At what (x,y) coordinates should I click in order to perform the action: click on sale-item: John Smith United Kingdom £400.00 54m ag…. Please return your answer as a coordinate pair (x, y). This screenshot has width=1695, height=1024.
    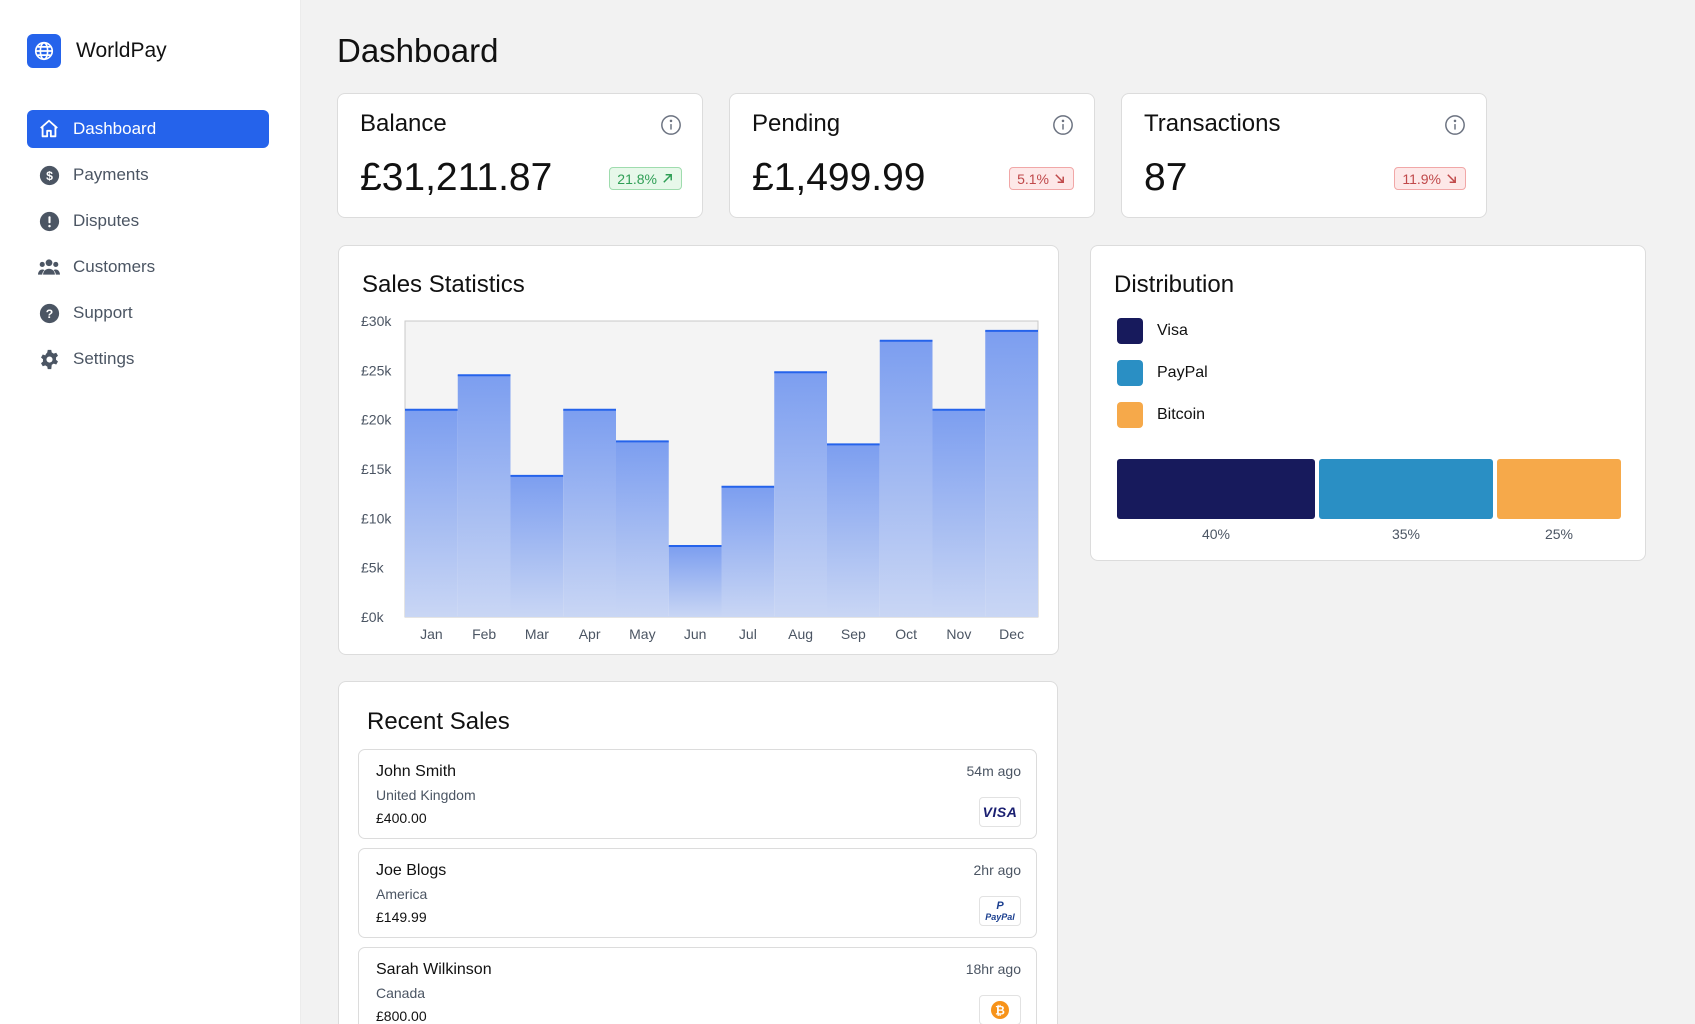
    Looking at the image, I should click on (697, 794).